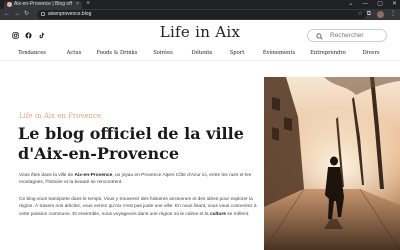 This screenshot has width=400, height=250. What do you see at coordinates (32, 53) in the screenshot?
I see `nav-item-tendances: Tendances` at bounding box center [32, 53].